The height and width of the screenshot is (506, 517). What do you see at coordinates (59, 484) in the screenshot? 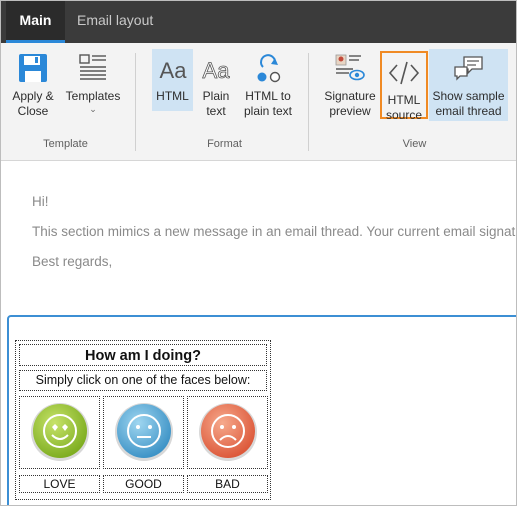
I see `face-label-love: LOVE` at bounding box center [59, 484].